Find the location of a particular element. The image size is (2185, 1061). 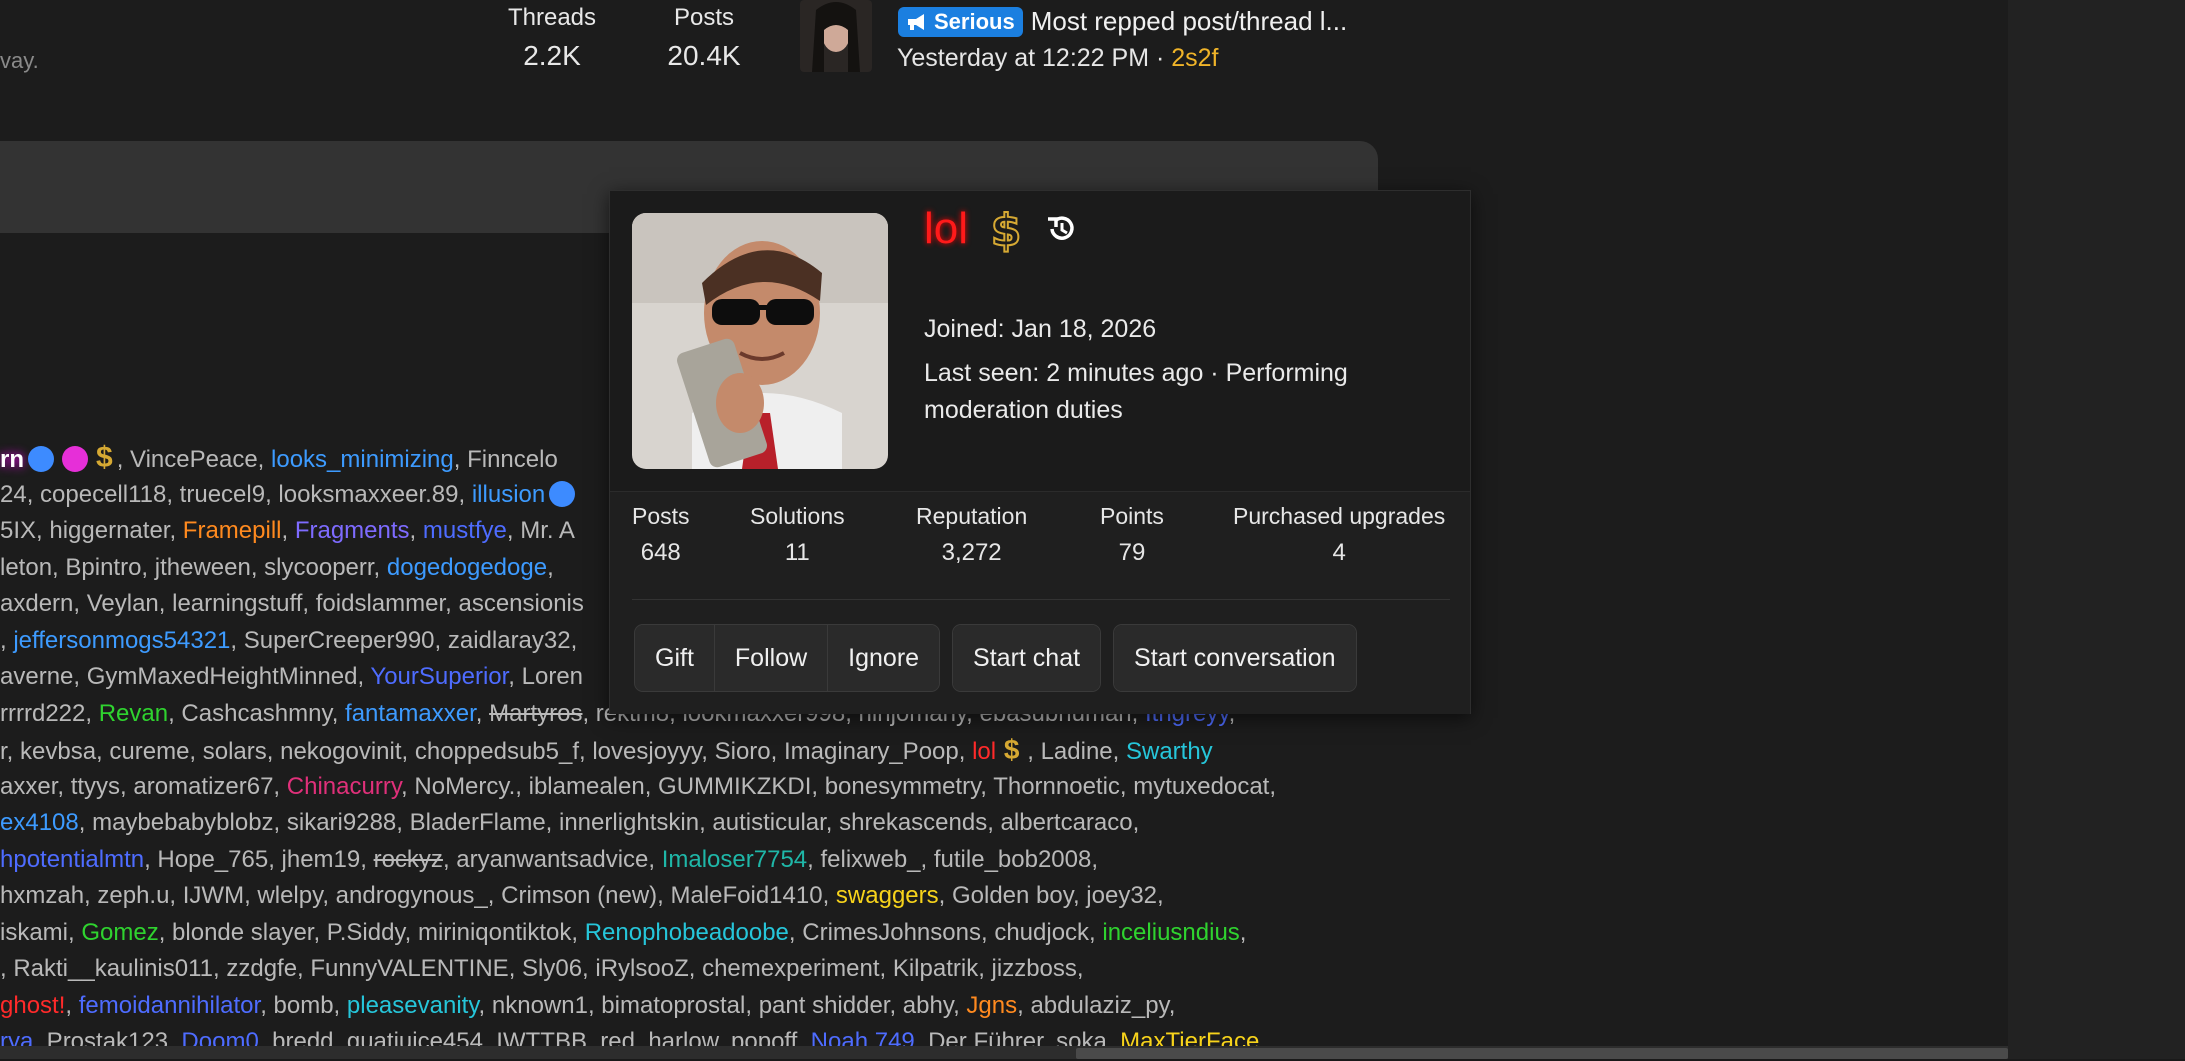

stat-posts: Posts 648 is located at coordinates (661, 535).